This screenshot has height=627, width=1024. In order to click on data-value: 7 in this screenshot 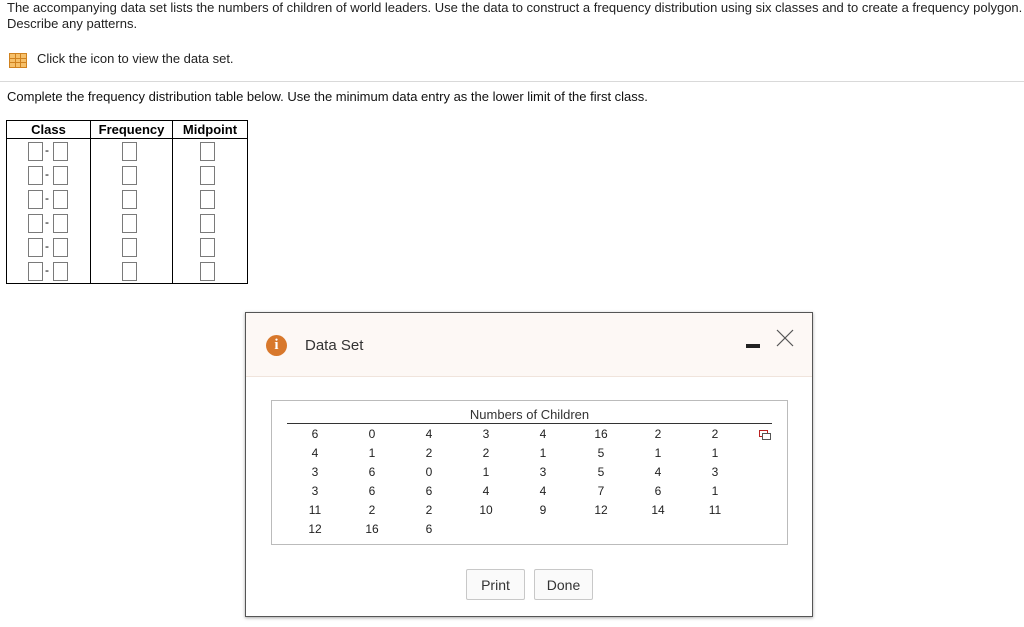, I will do `click(601, 491)`.